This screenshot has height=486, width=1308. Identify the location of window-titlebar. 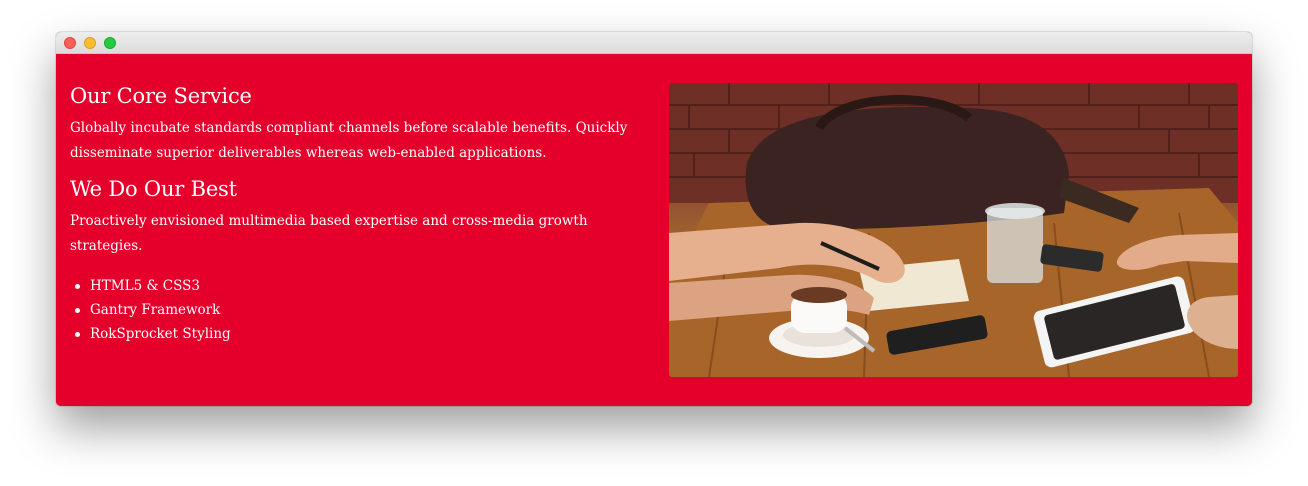
(654, 43).